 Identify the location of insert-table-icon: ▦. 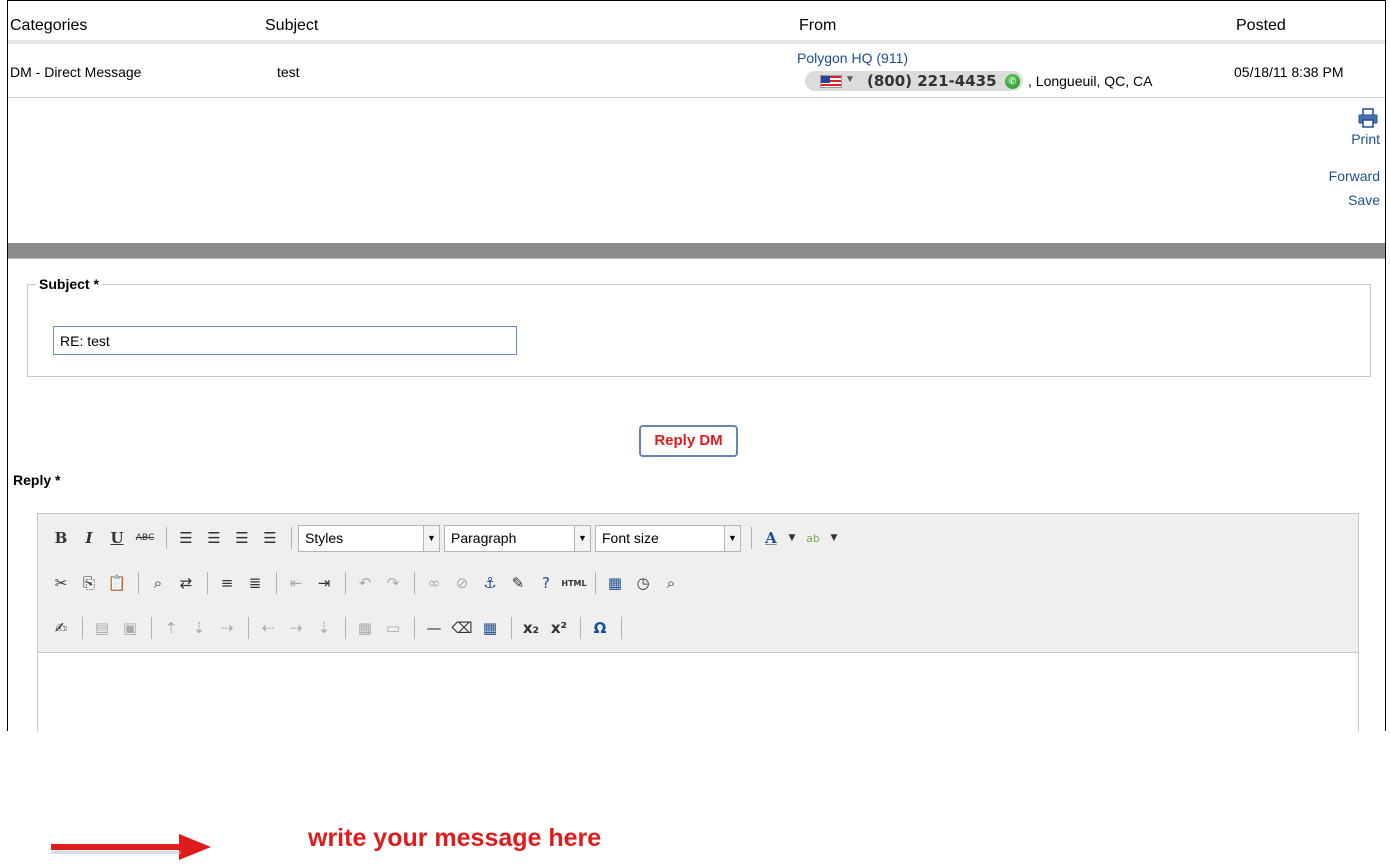
(490, 628).